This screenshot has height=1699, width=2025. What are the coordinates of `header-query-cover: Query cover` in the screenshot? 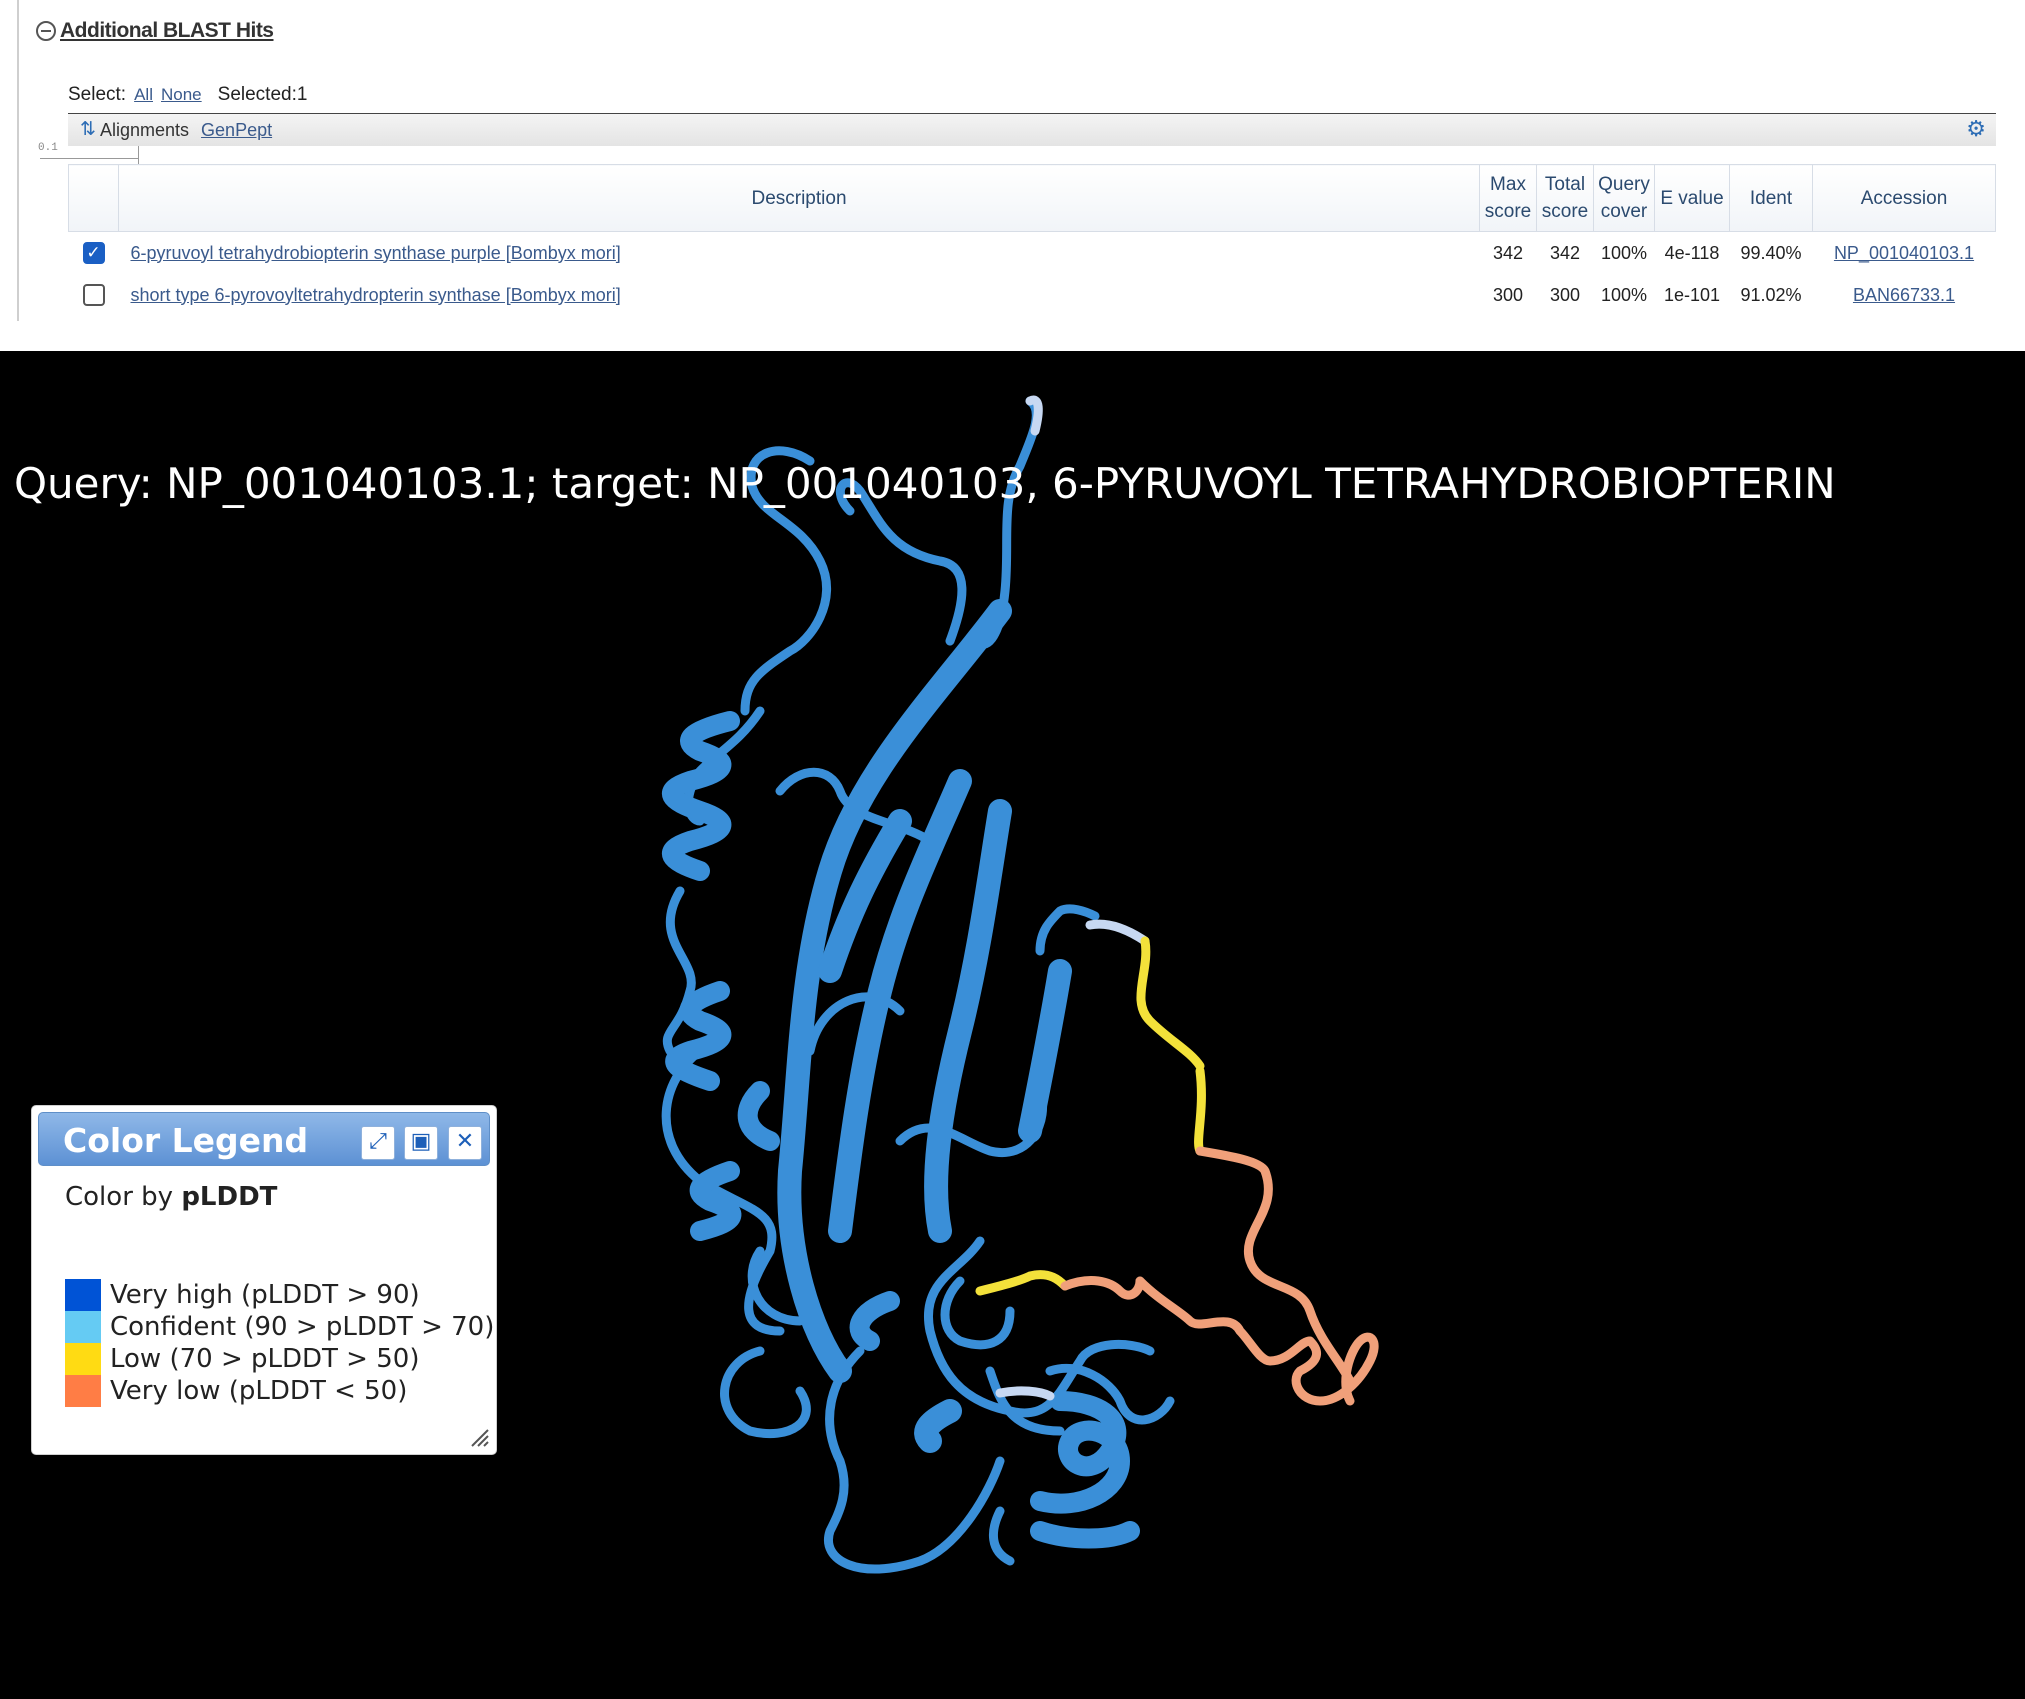 It's located at (1624, 198).